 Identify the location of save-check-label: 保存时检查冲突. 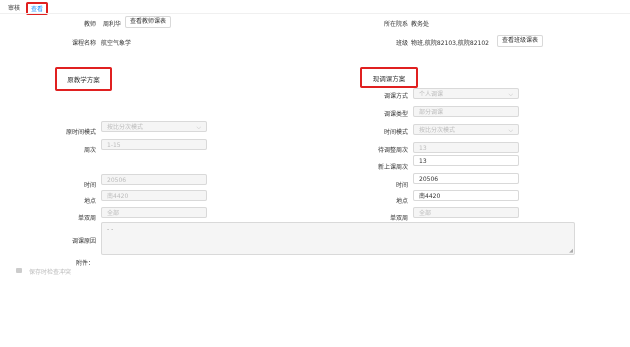
(50, 272).